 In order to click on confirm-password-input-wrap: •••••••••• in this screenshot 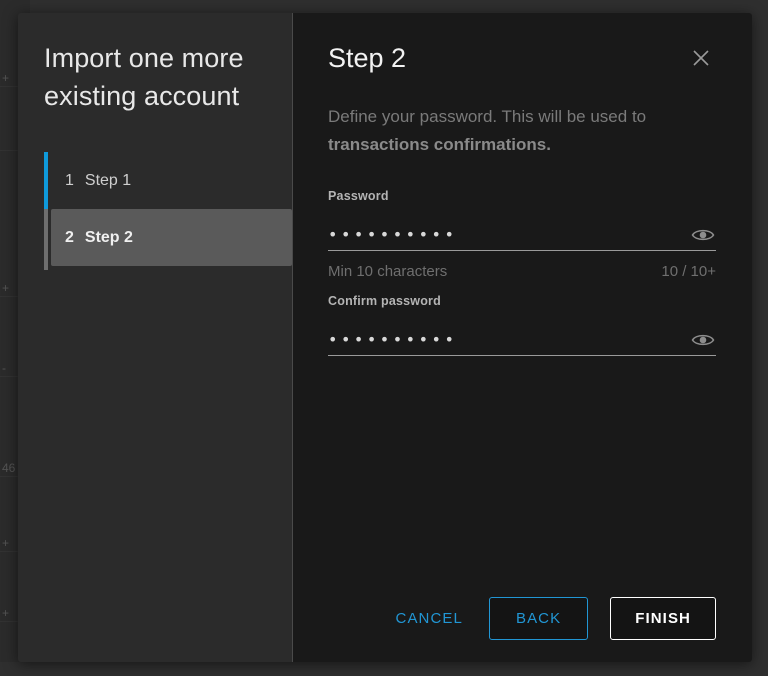, I will do `click(522, 340)`.